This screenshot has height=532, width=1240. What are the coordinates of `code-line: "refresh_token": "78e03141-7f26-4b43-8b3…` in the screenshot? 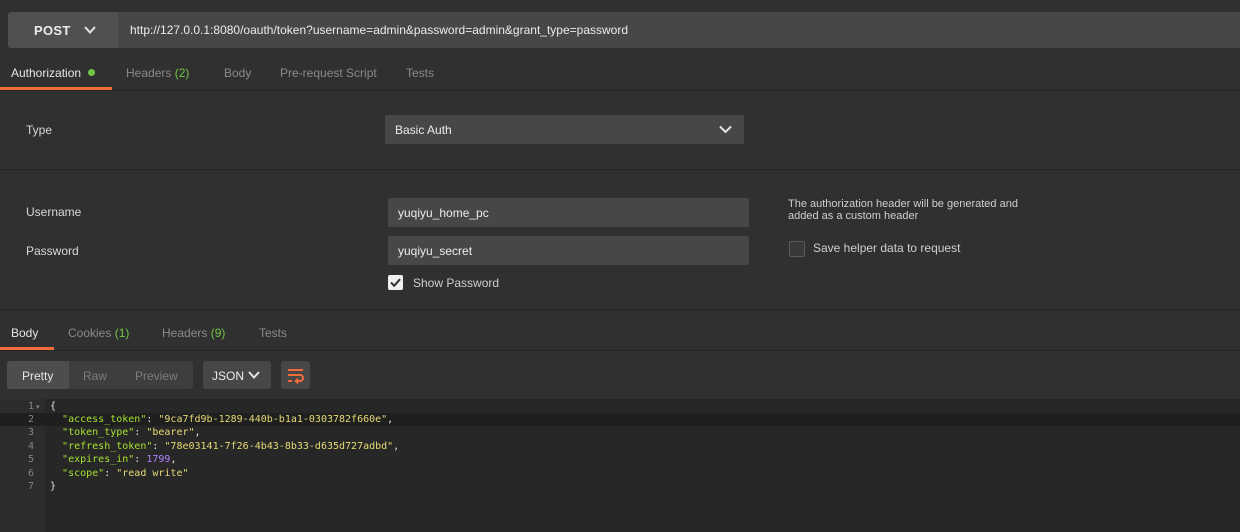 It's located at (231, 446).